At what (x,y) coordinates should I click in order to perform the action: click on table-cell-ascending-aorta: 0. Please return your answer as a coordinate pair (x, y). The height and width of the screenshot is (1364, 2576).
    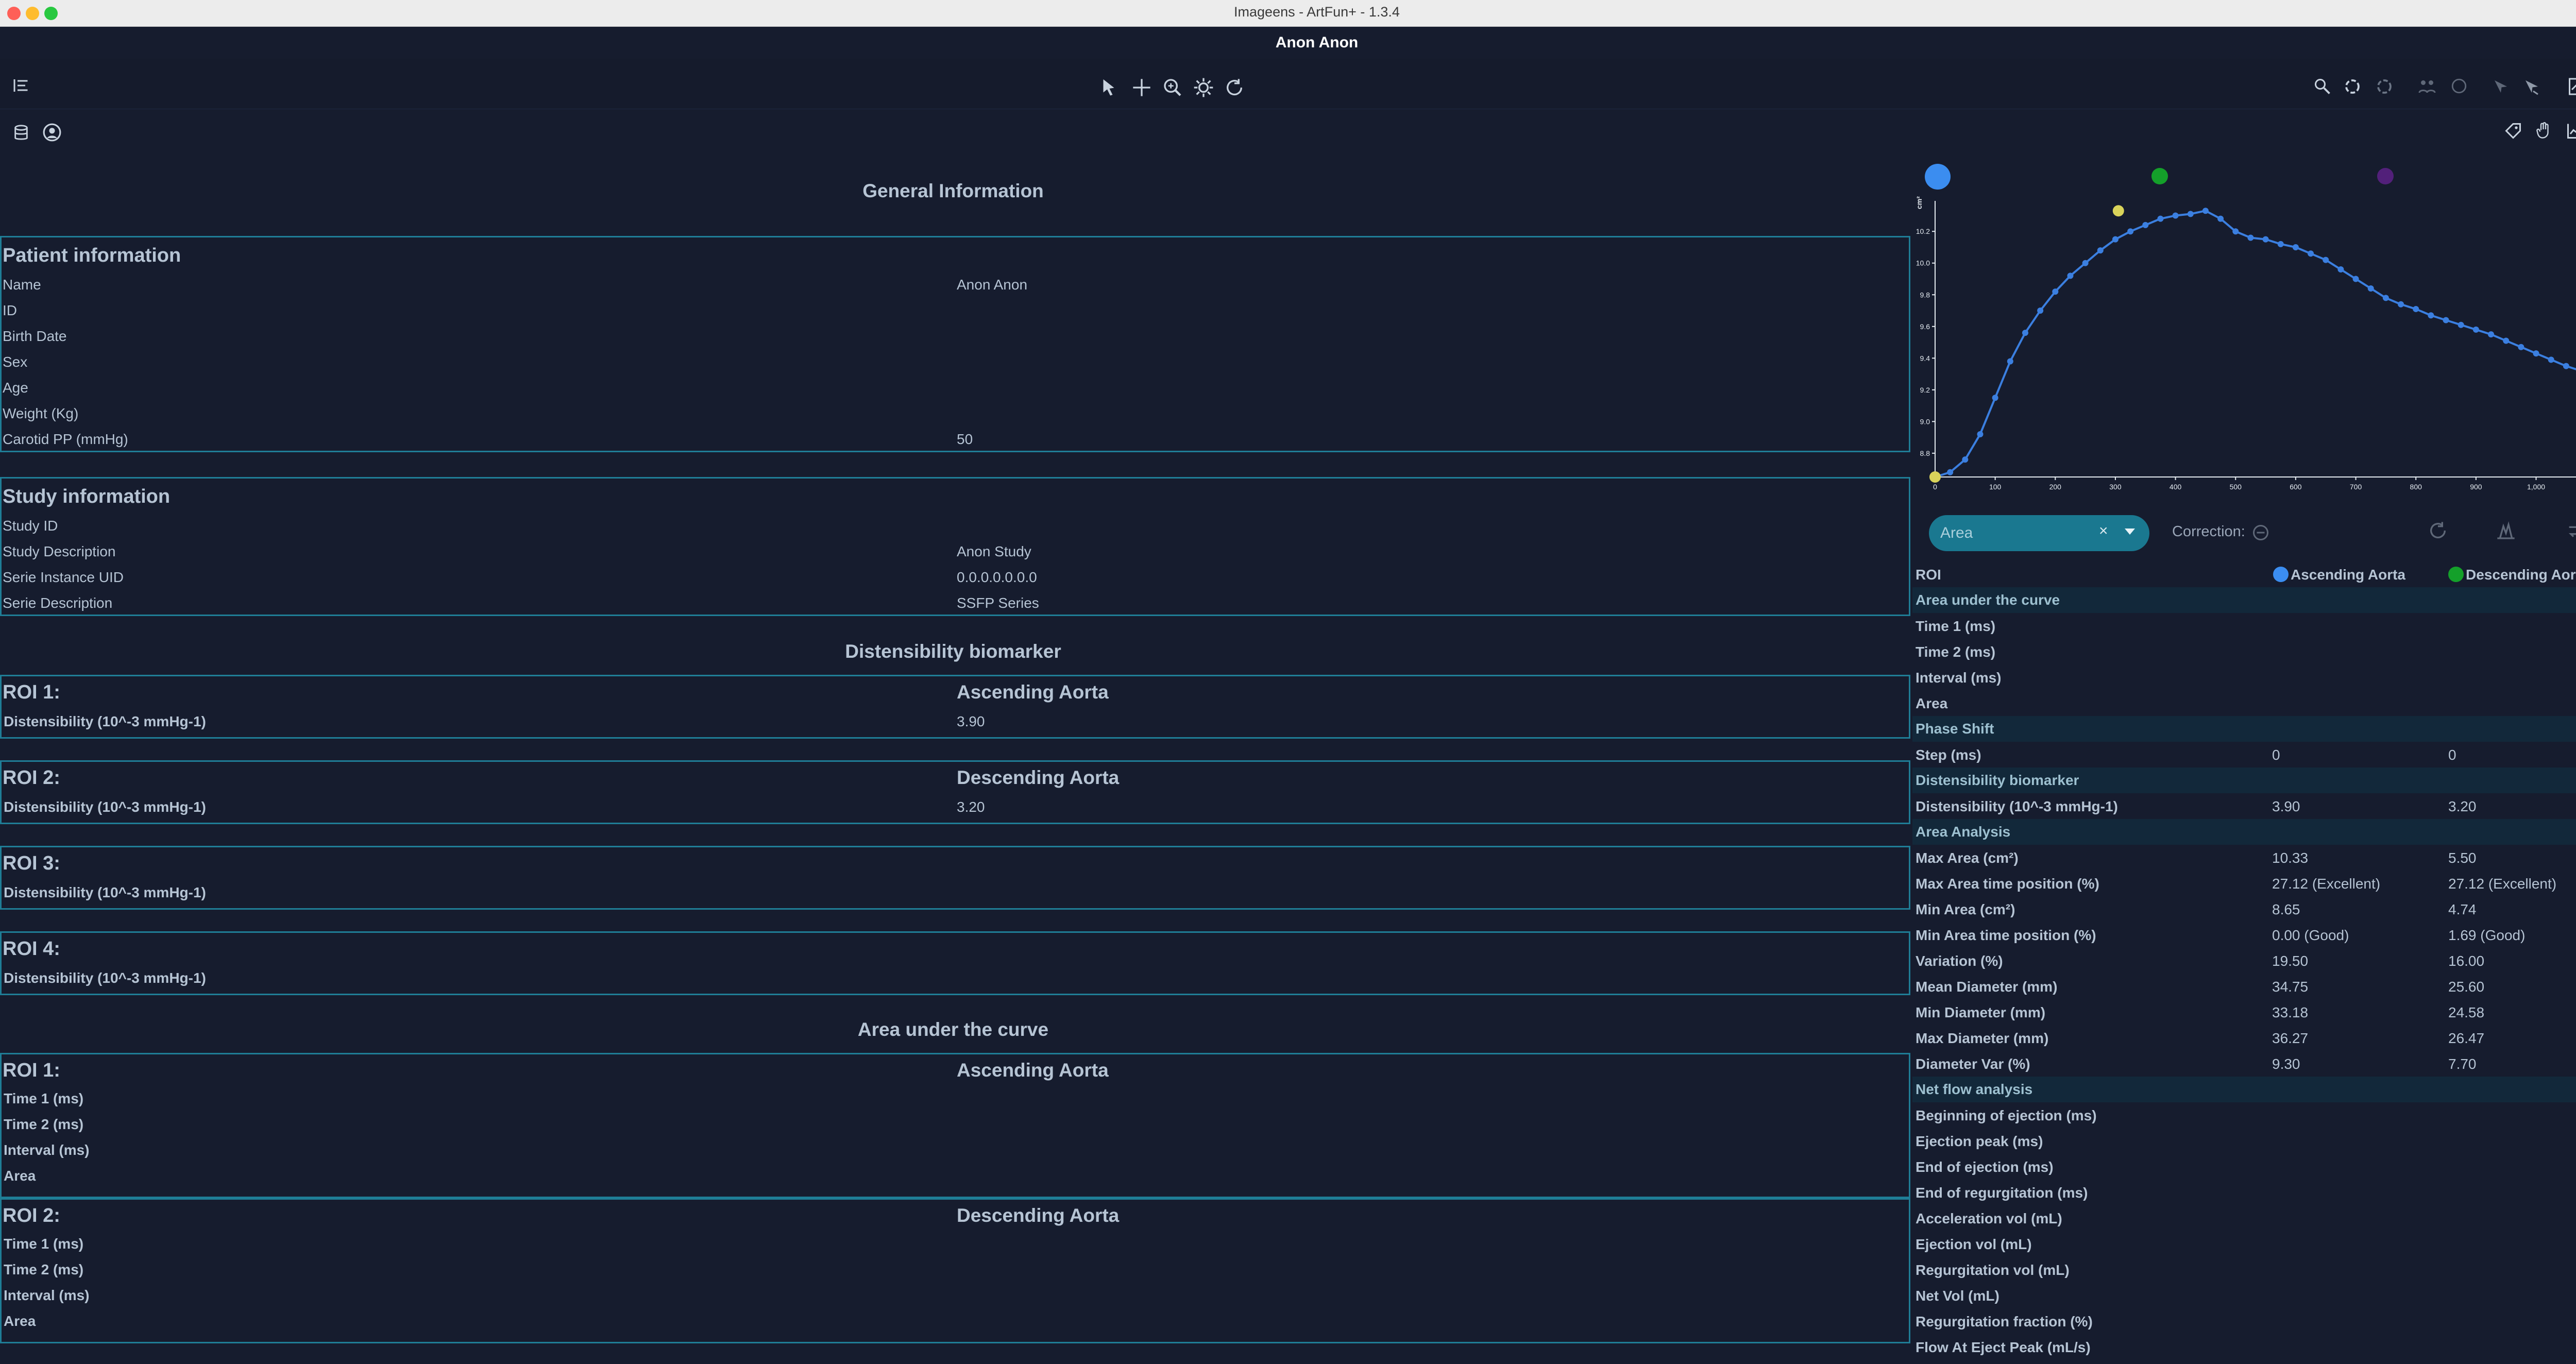
    Looking at the image, I should click on (2276, 755).